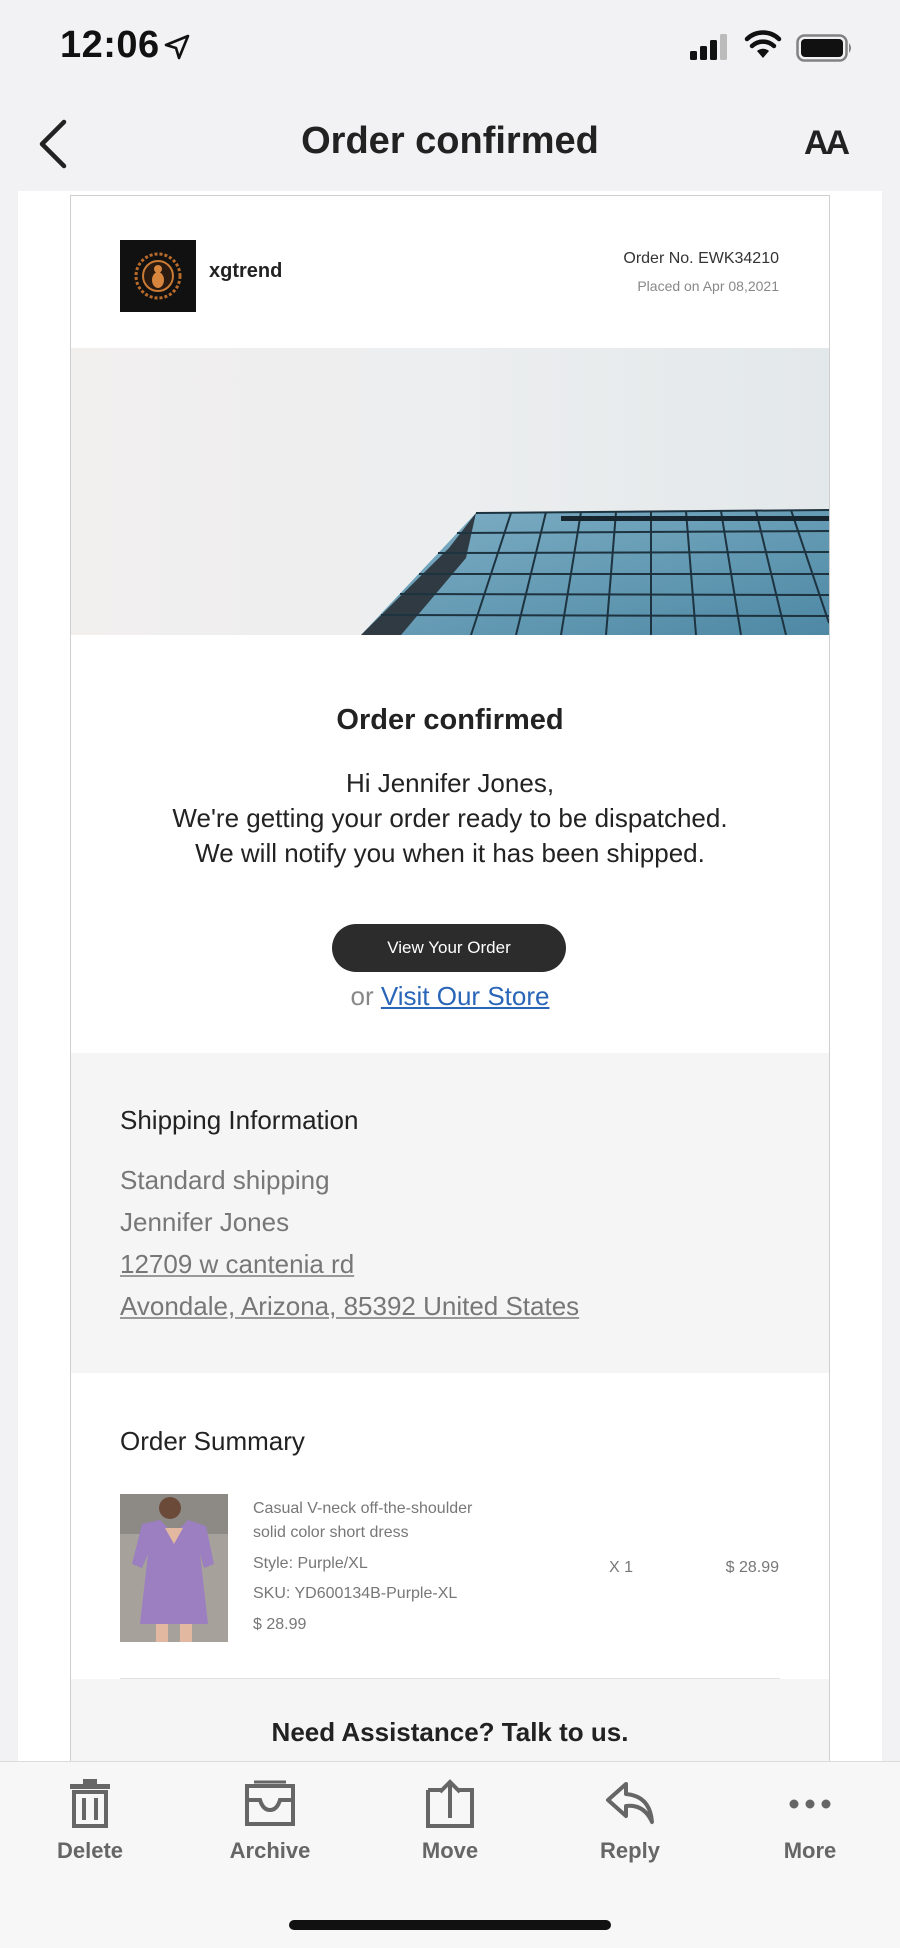 Image resolution: width=900 pixels, height=1948 pixels. I want to click on page-title: Order confirmed, so click(450, 141).